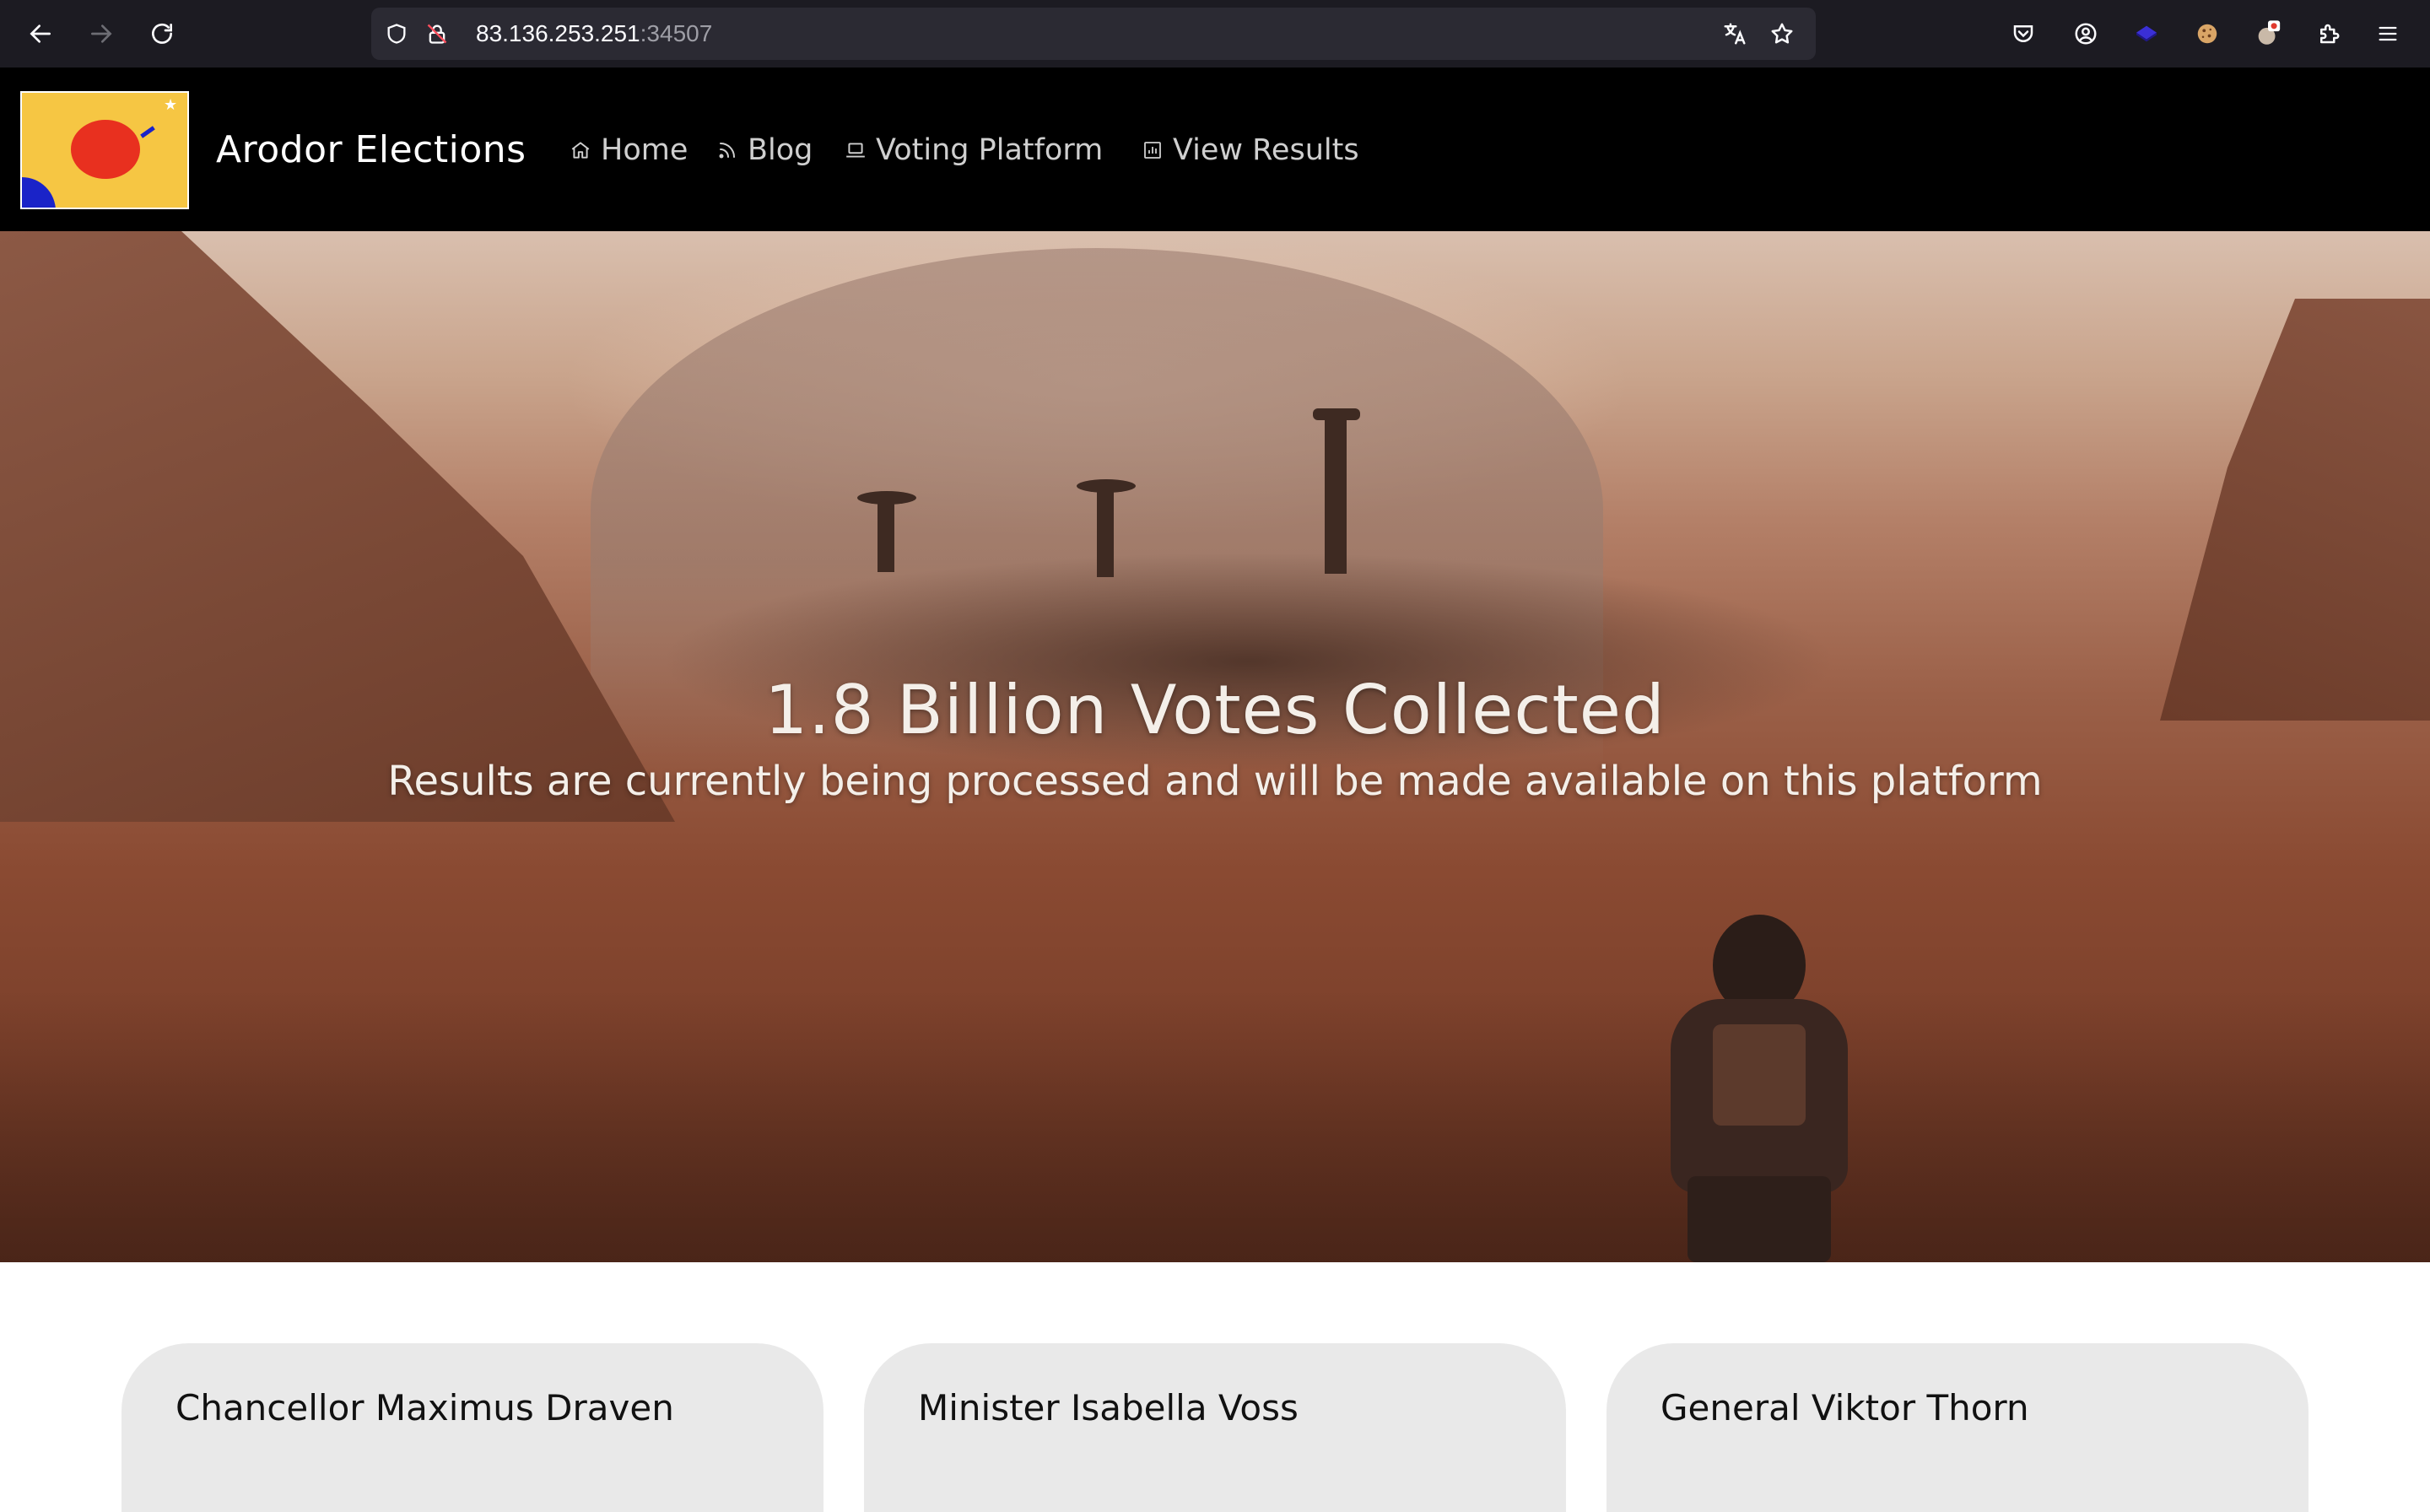  What do you see at coordinates (990, 150) in the screenshot?
I see `nav-link-label: Voting Platform` at bounding box center [990, 150].